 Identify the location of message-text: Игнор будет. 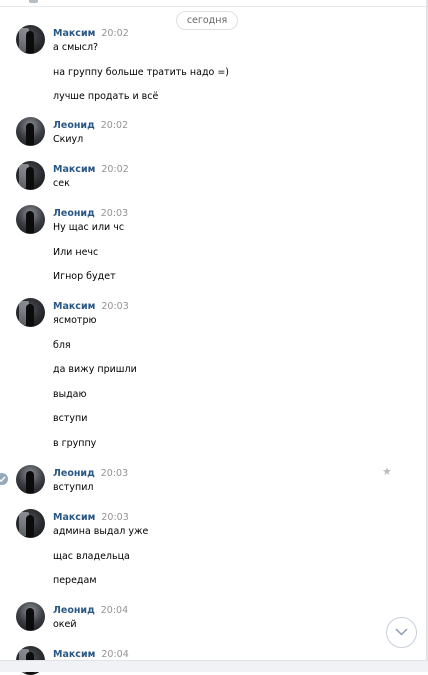
(84, 277).